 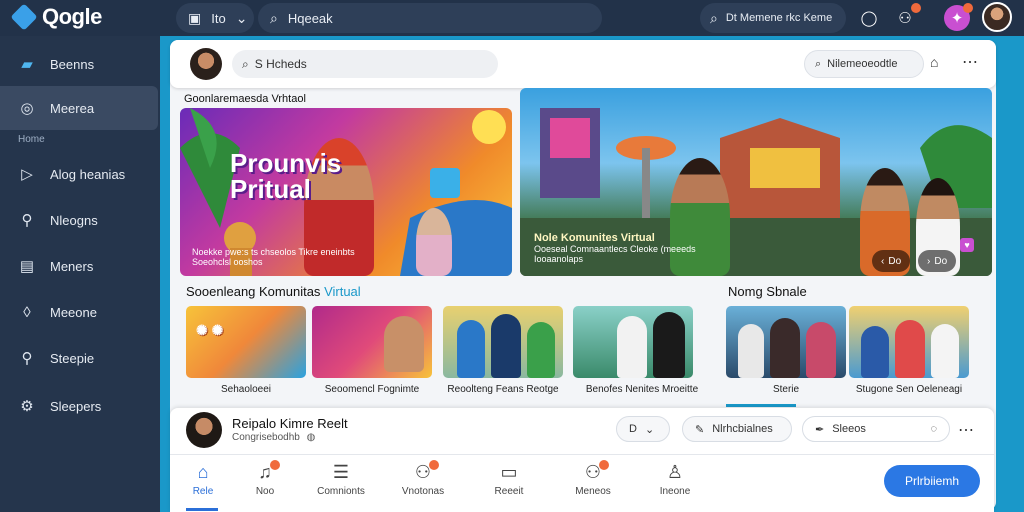 What do you see at coordinates (246, 342) in the screenshot?
I see `thumbnail-1: ✺ ✺` at bounding box center [246, 342].